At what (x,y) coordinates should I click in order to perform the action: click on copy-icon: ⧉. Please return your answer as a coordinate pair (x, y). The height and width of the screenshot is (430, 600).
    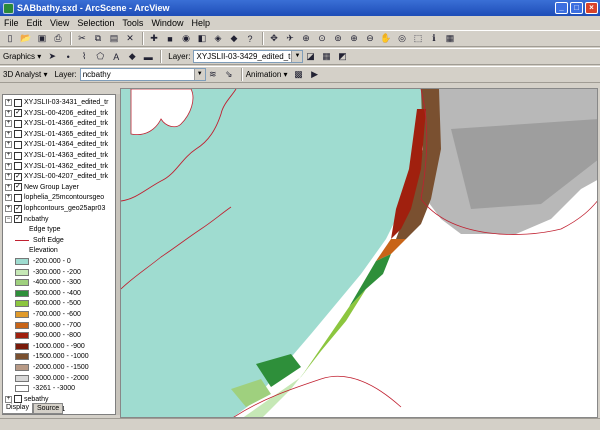
    Looking at the image, I should click on (98, 38).